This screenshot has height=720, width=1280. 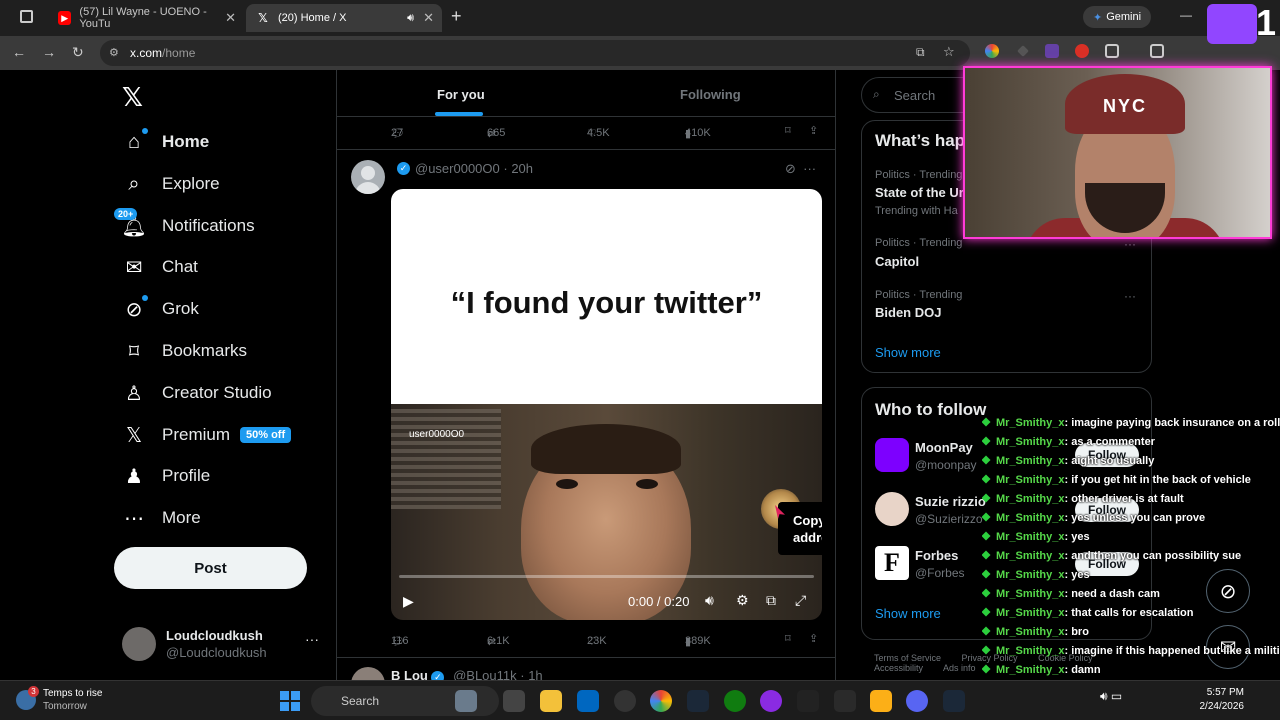 I want to click on app-icon-obs, so click(x=625, y=701).